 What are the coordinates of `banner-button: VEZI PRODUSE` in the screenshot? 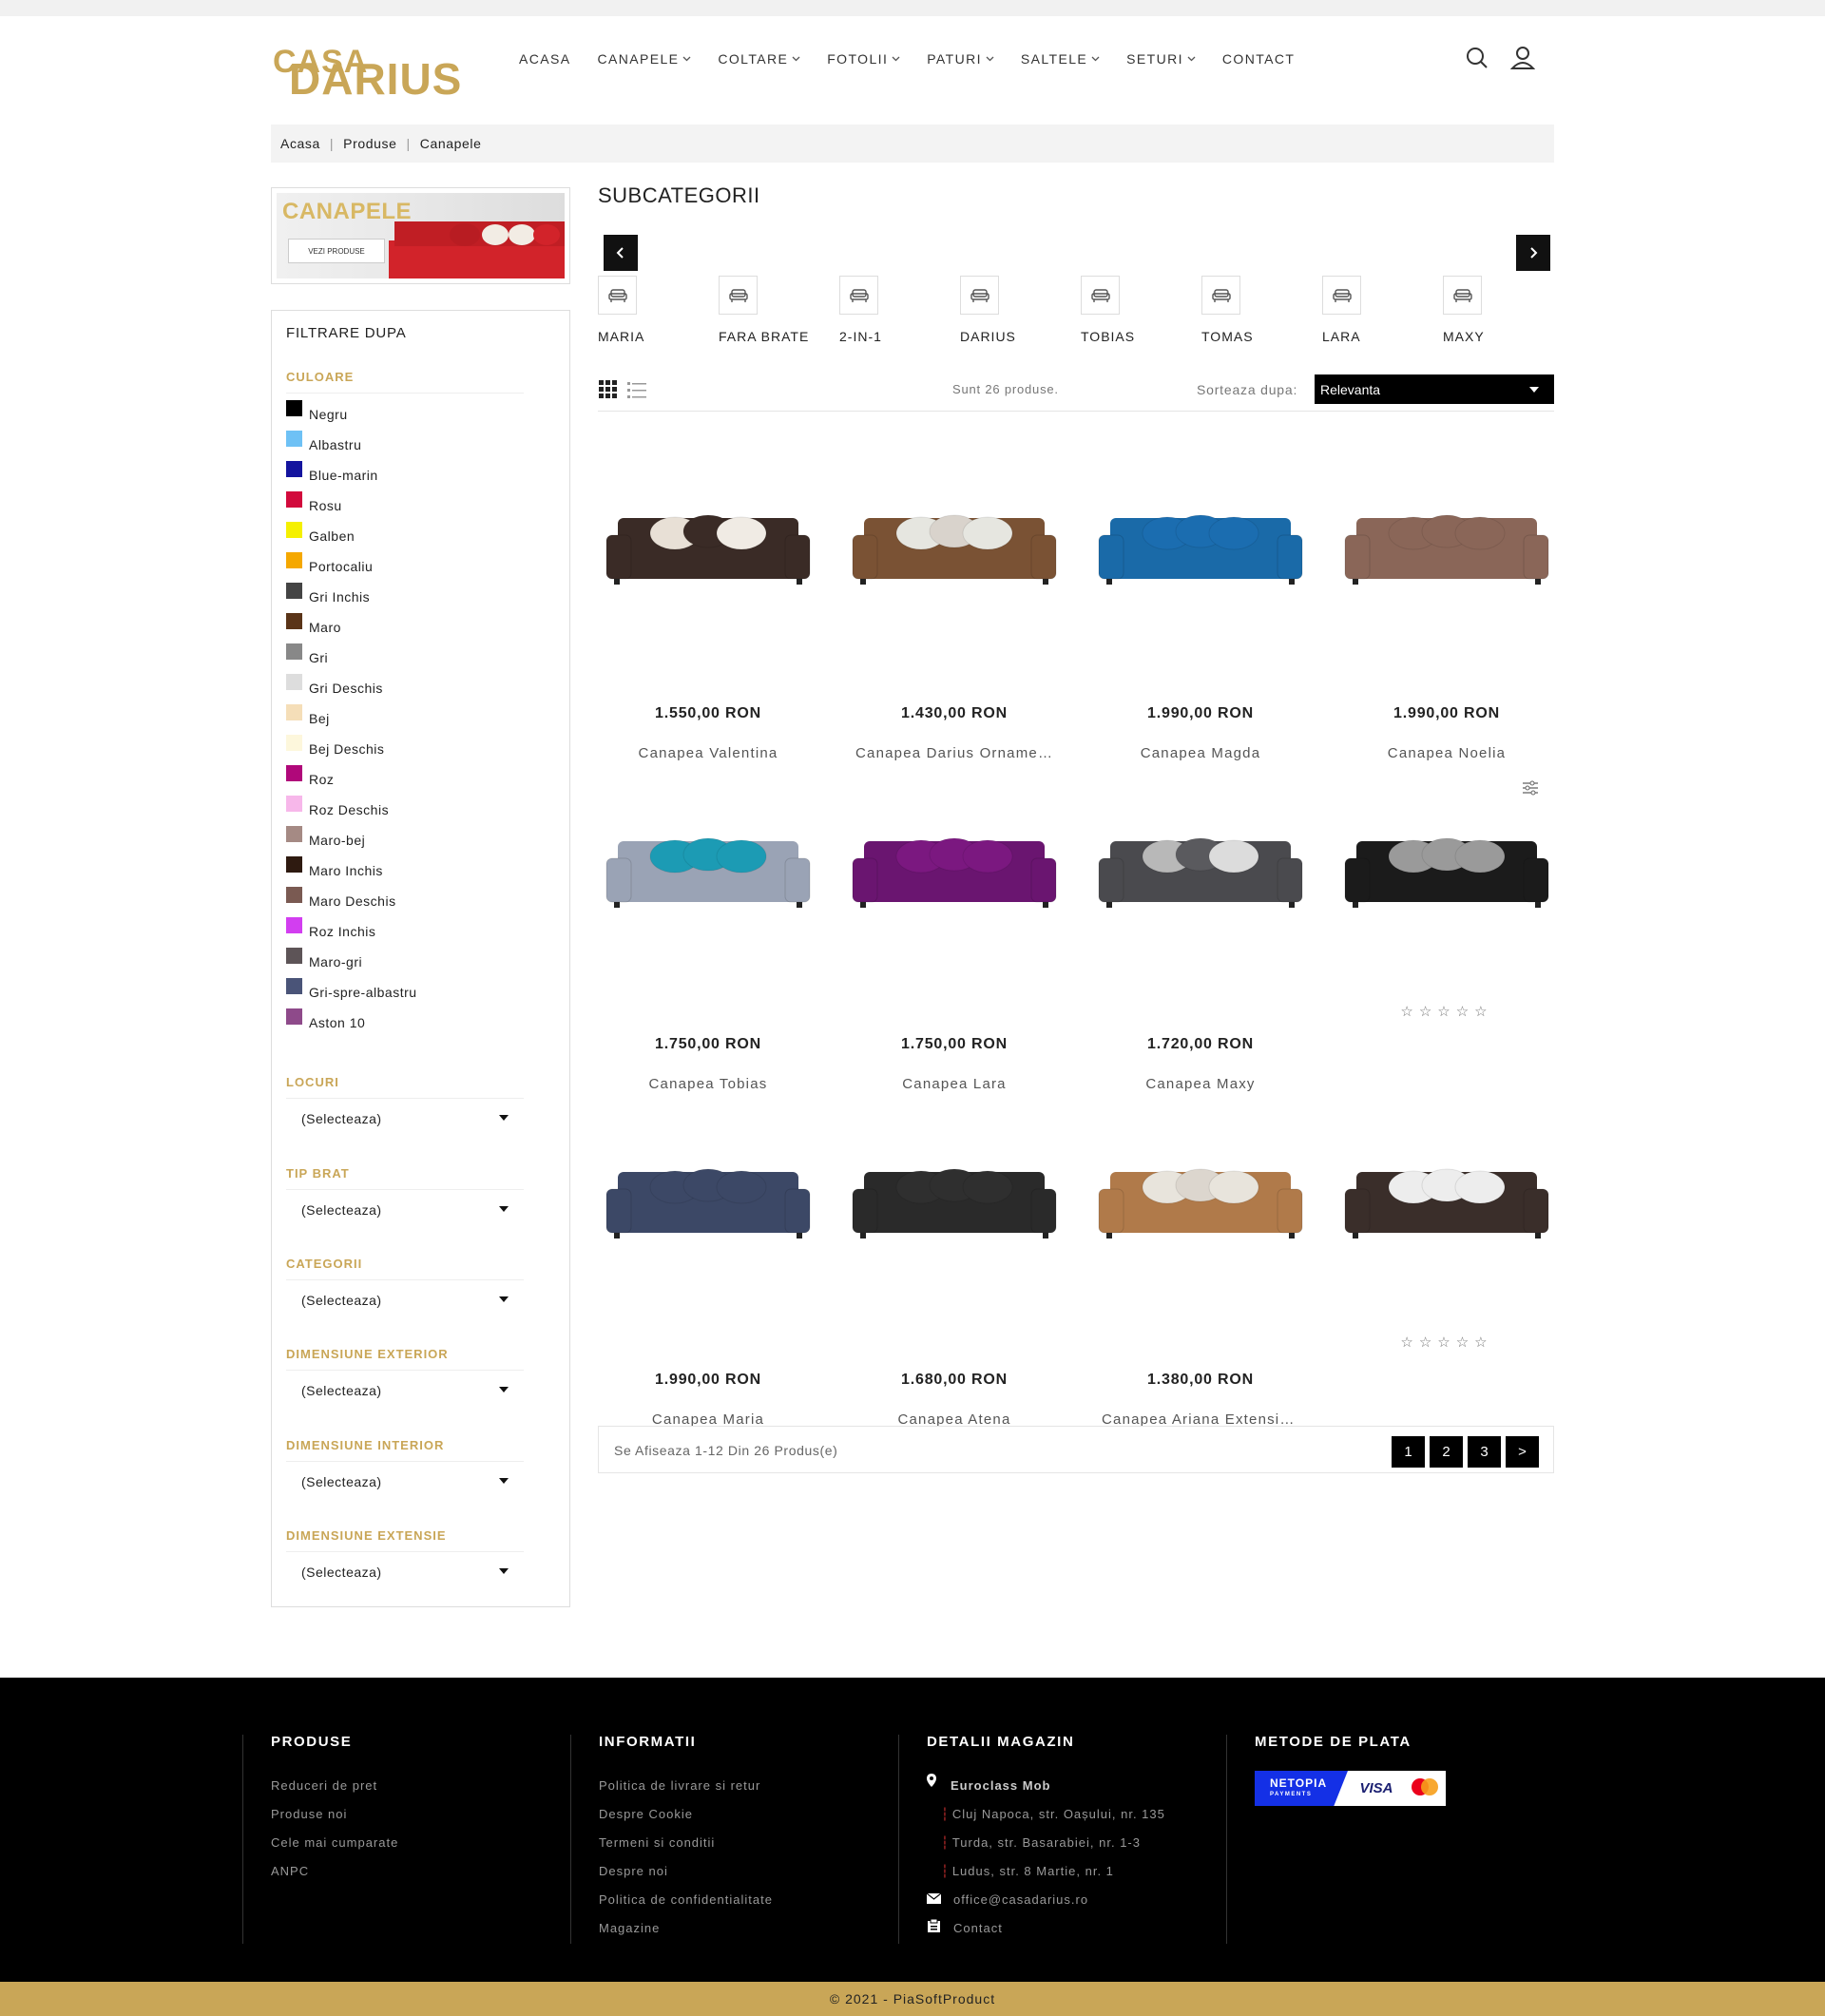 It's located at (336, 251).